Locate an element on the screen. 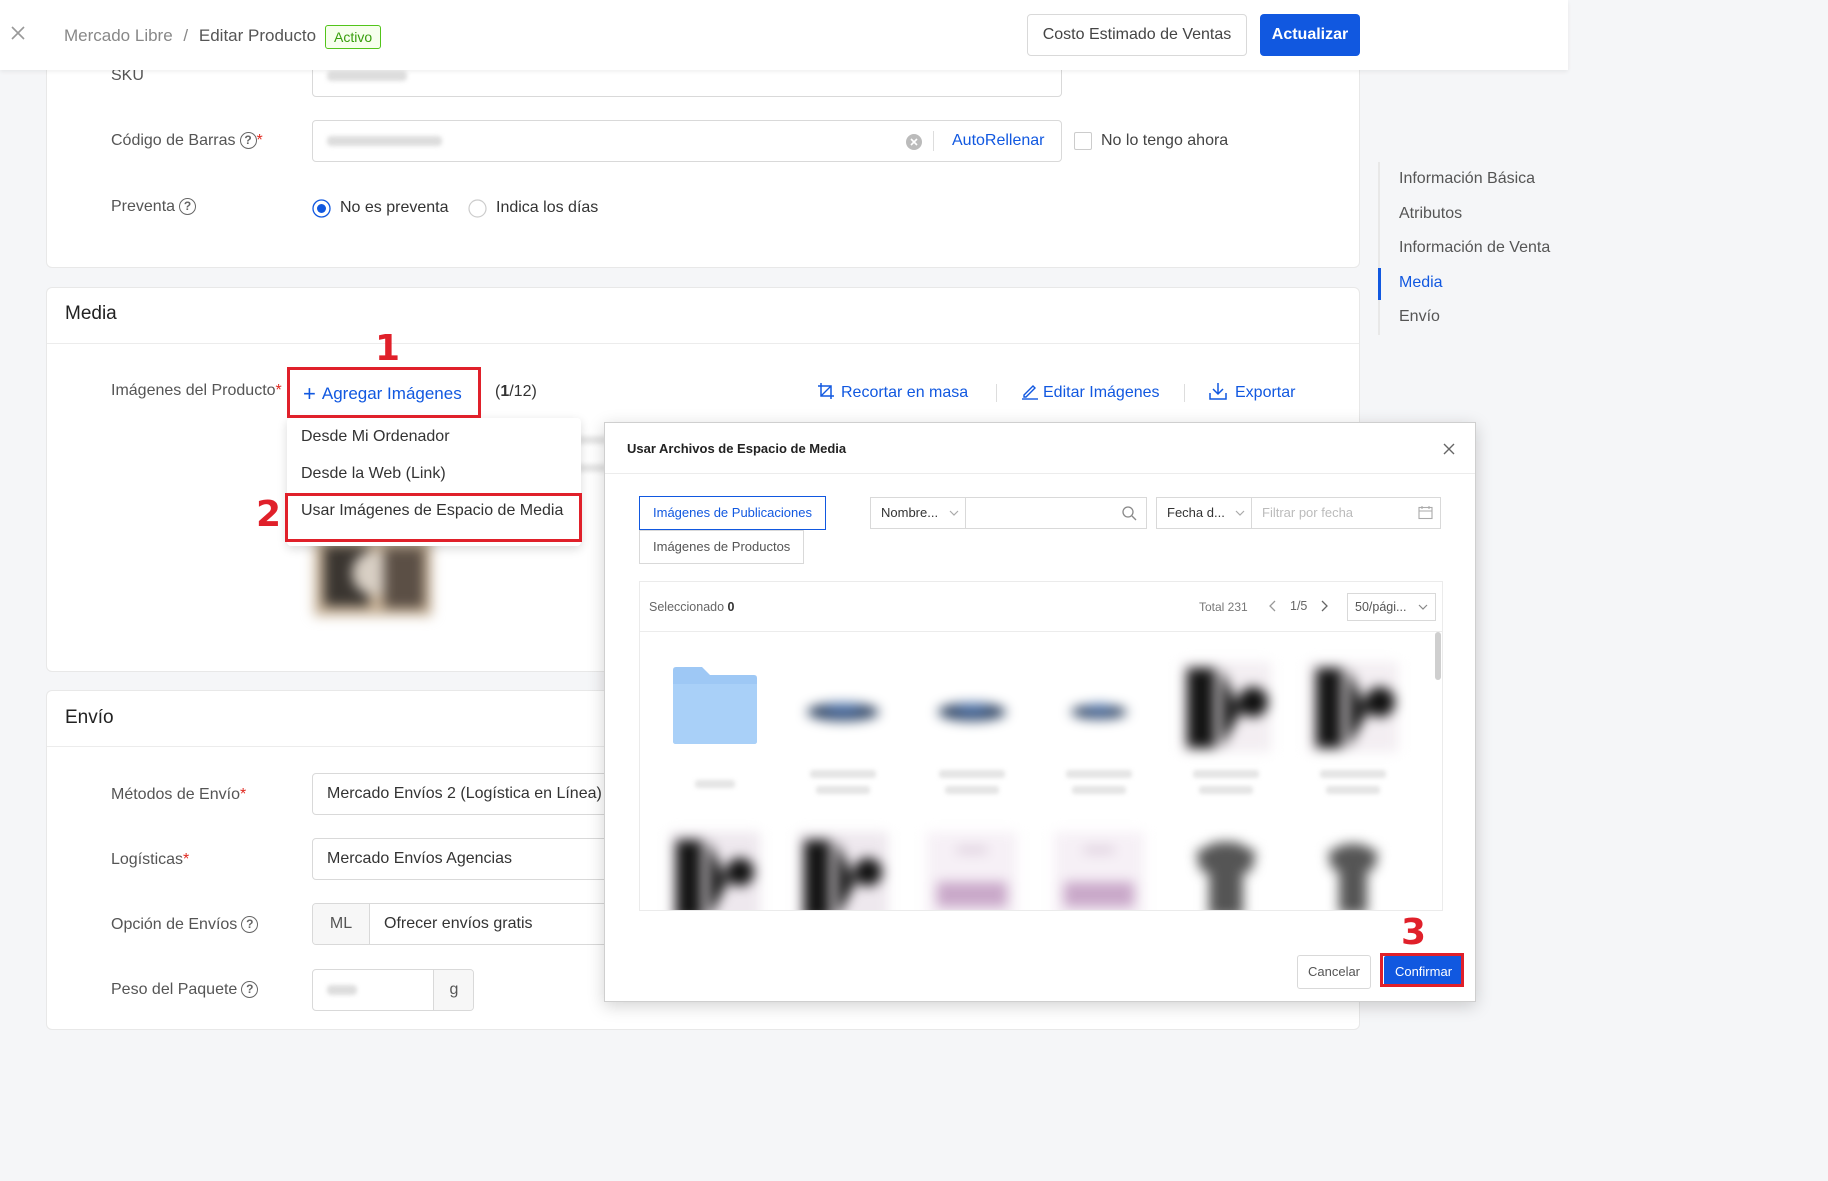  date-filter-placeholder: Filtrar por fecha is located at coordinates (1308, 512).